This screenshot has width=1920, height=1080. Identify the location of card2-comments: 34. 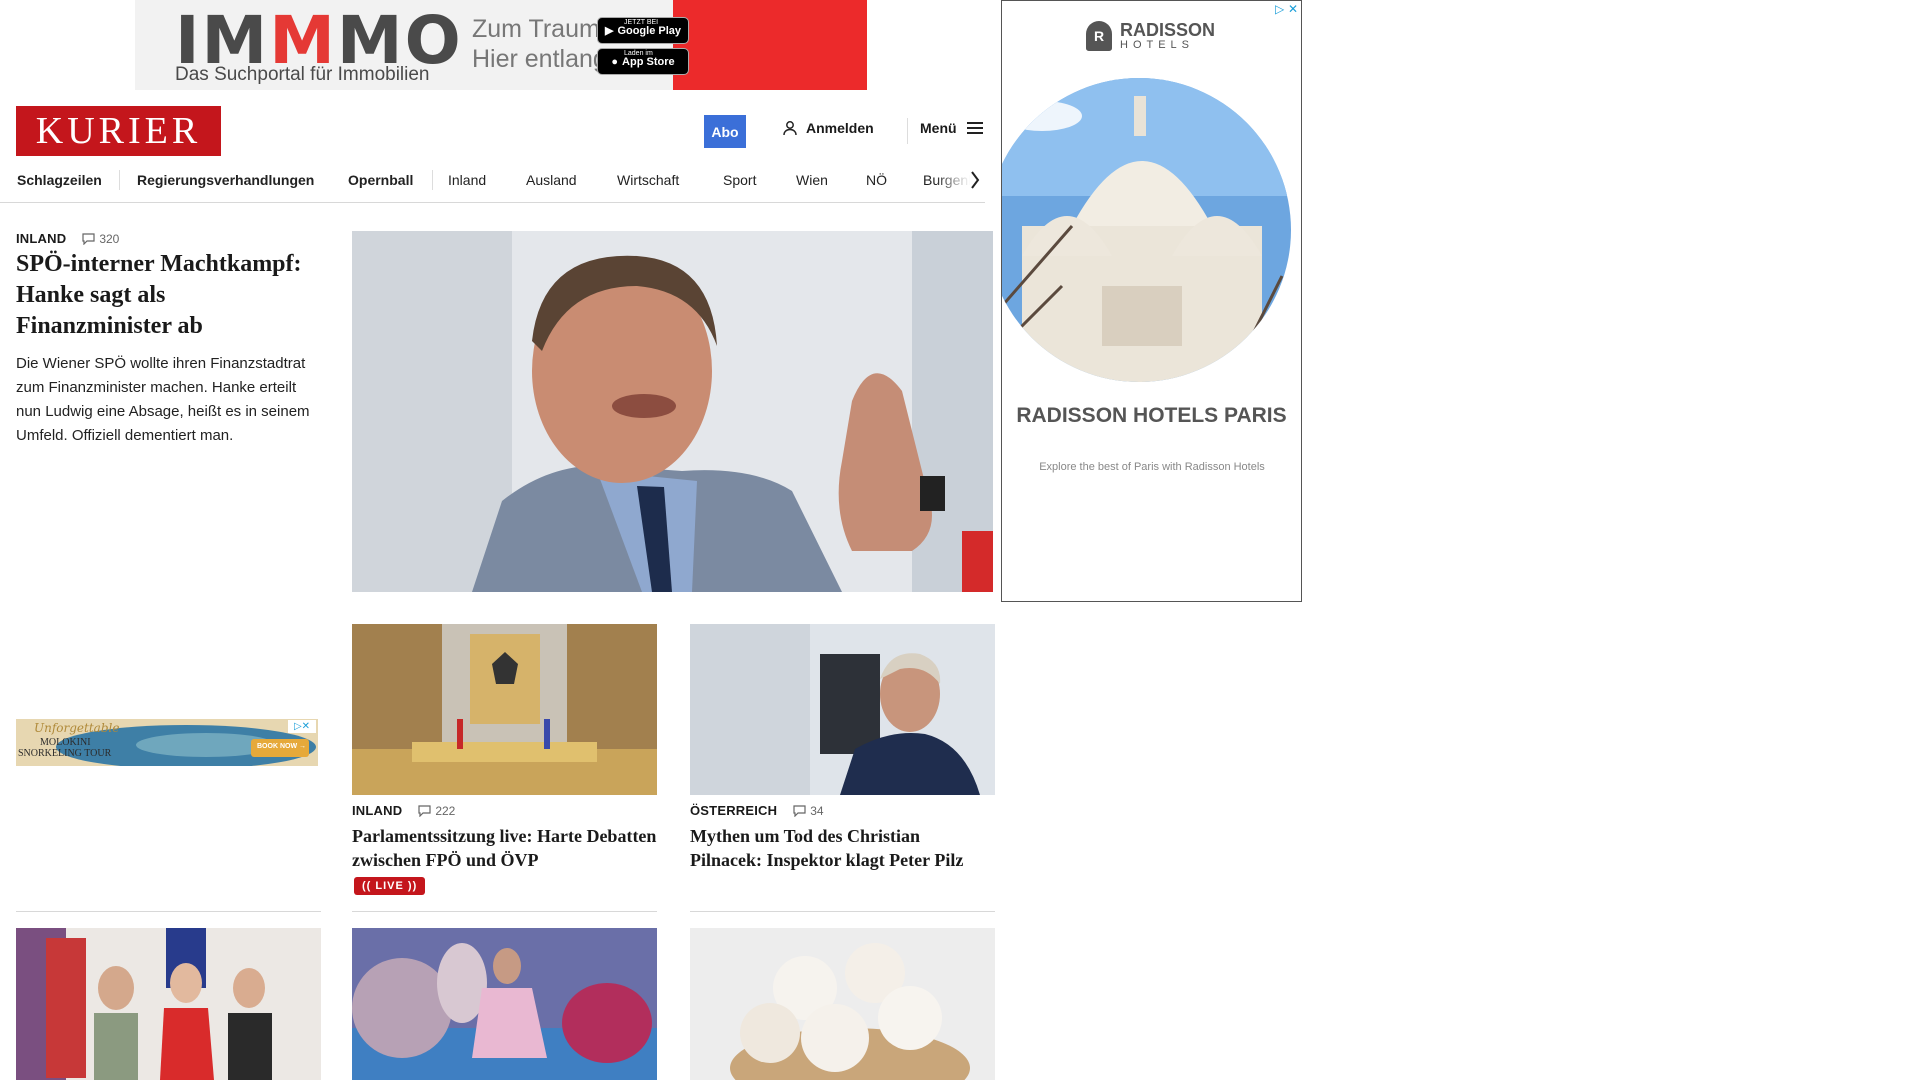
(808, 811).